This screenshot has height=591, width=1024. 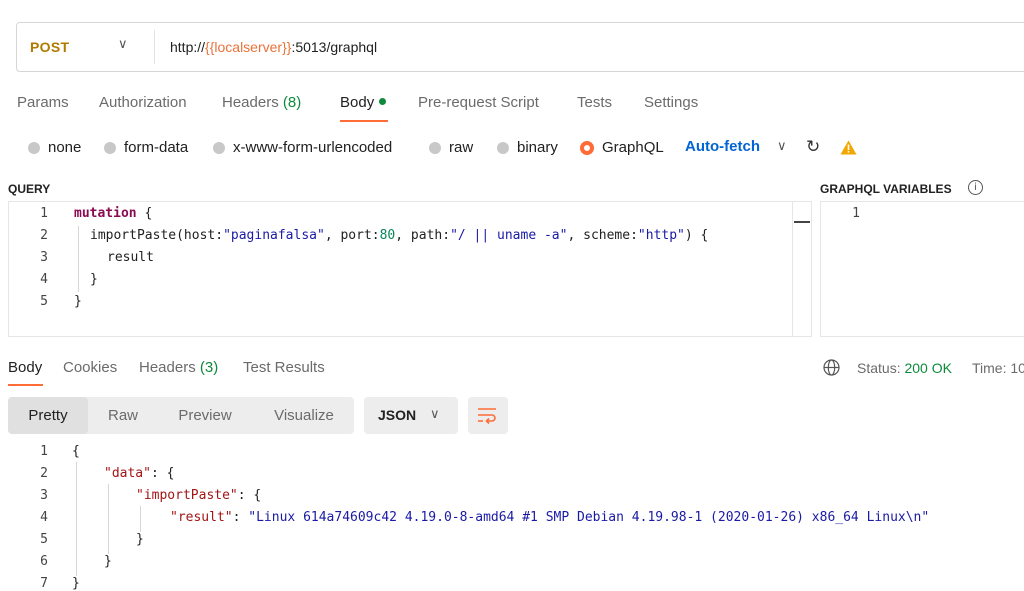 What do you see at coordinates (248, 47) in the screenshot?
I see `url-variable: {{localserver}}` at bounding box center [248, 47].